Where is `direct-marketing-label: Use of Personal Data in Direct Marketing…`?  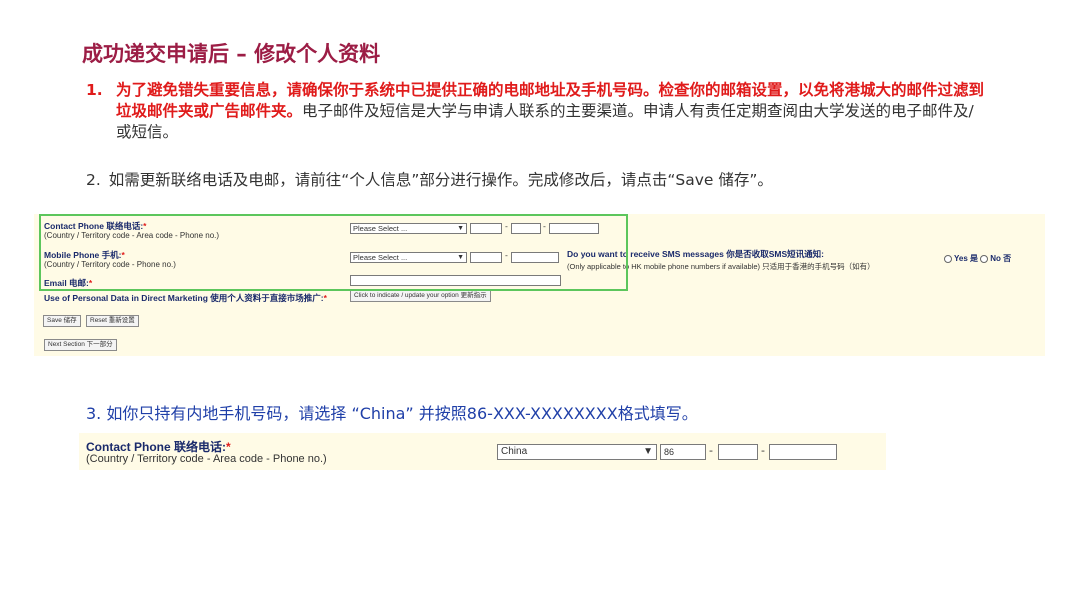
direct-marketing-label: Use of Personal Data in Direct Marketing… is located at coordinates (185, 298).